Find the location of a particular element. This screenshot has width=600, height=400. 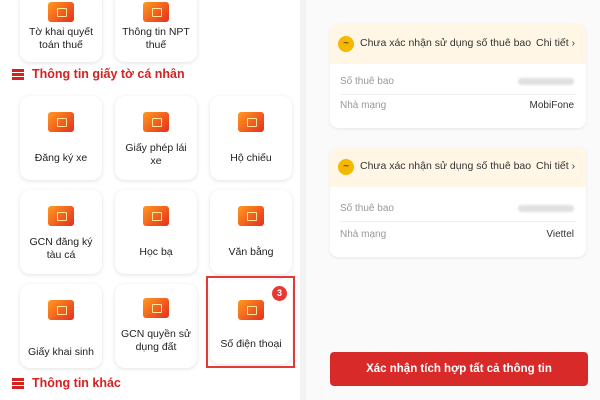

driver-license-icon is located at coordinates (156, 122).